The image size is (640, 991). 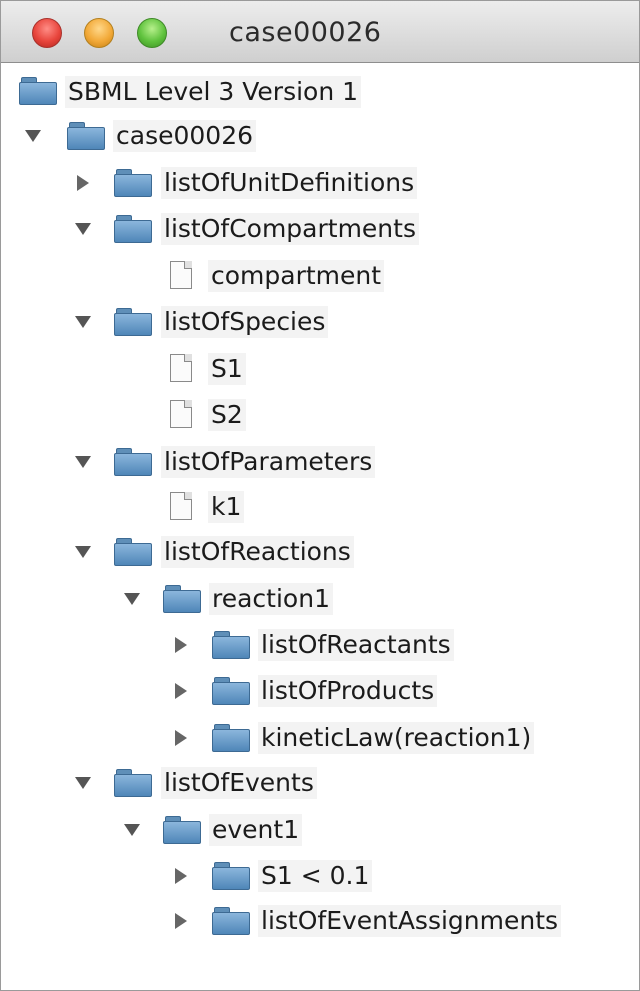 I want to click on tree-node-label: k1, so click(x=226, y=507).